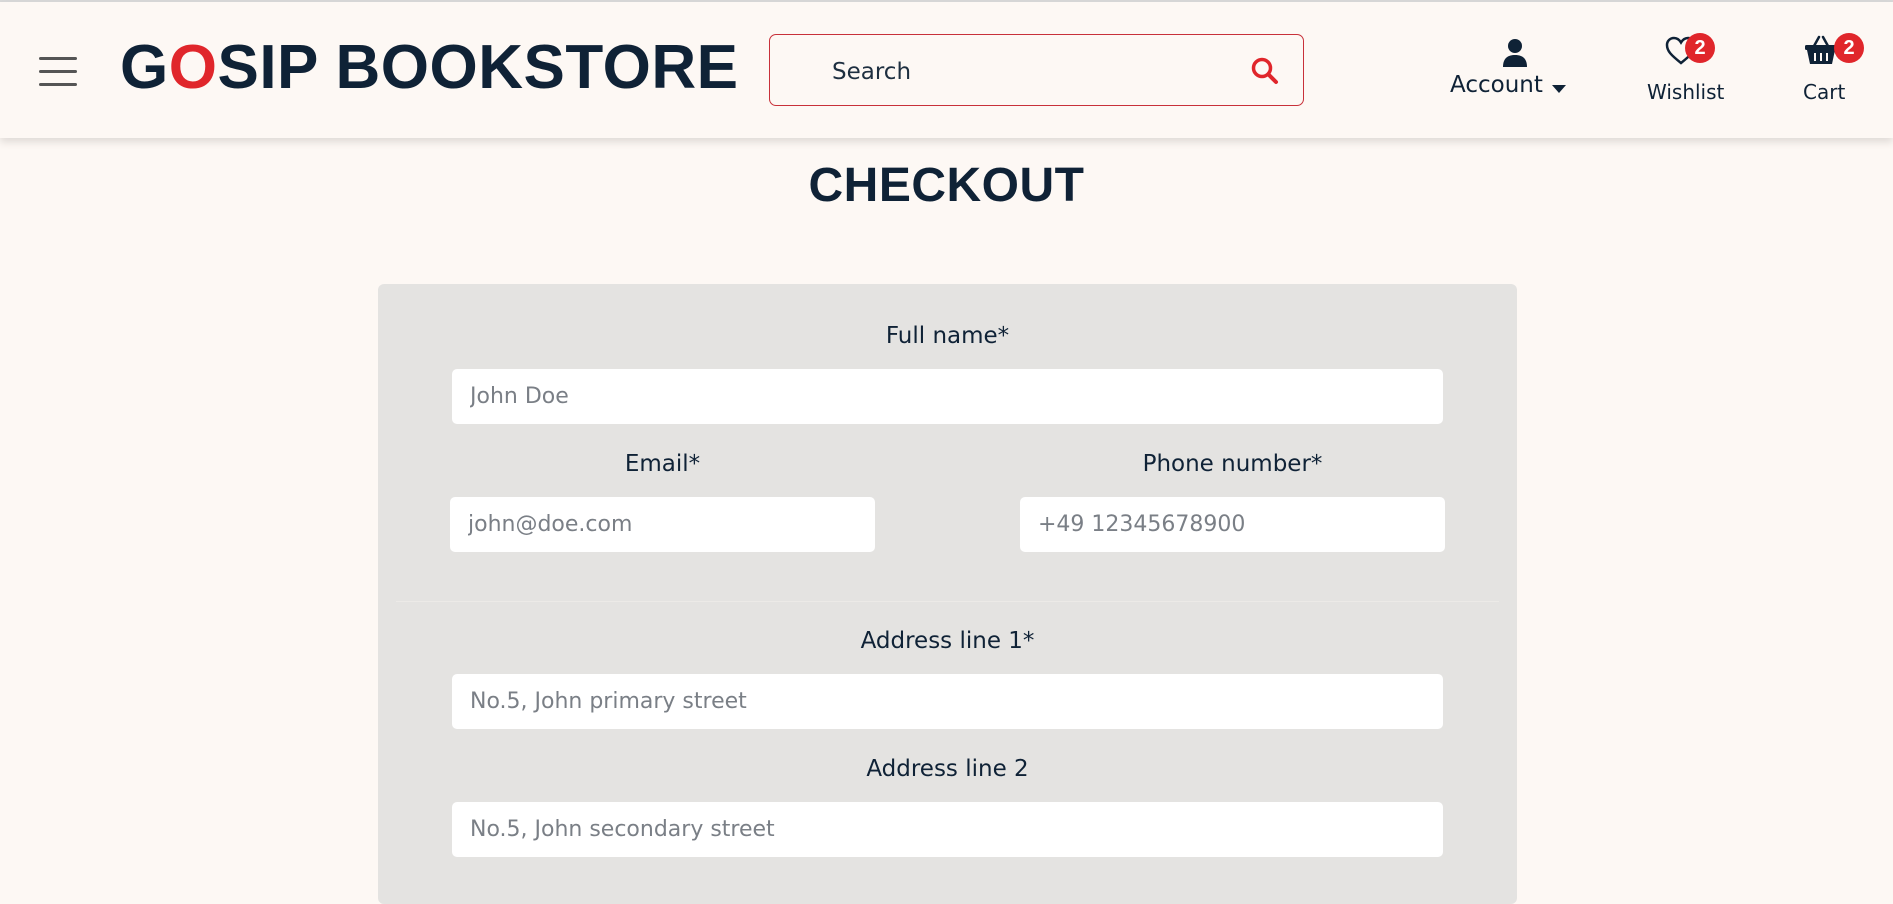  What do you see at coordinates (947, 336) in the screenshot?
I see `full-name-label: Full name*` at bounding box center [947, 336].